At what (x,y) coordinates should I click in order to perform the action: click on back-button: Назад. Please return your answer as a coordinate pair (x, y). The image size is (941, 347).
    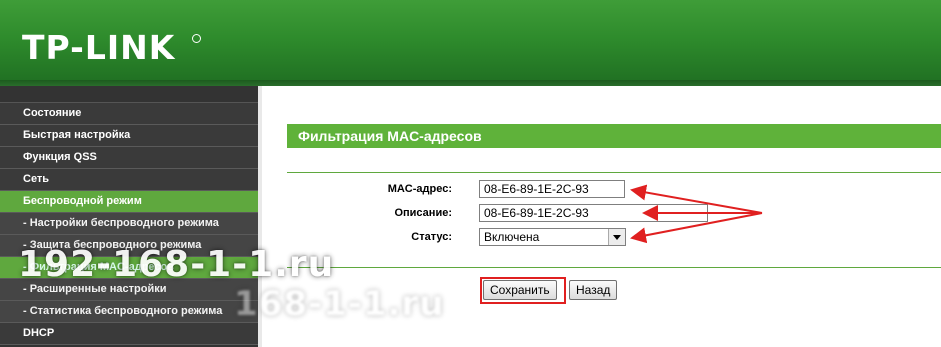
    Looking at the image, I should click on (593, 290).